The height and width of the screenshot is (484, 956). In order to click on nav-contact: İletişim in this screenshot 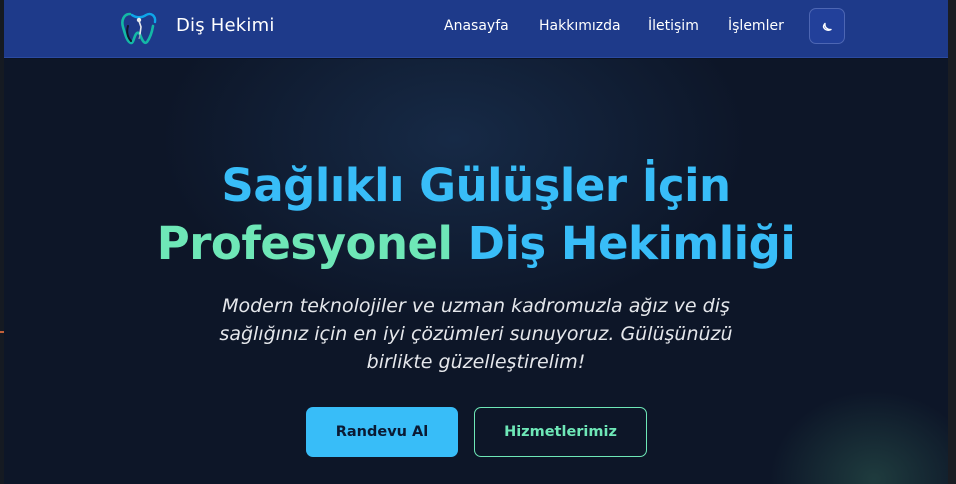, I will do `click(673, 26)`.